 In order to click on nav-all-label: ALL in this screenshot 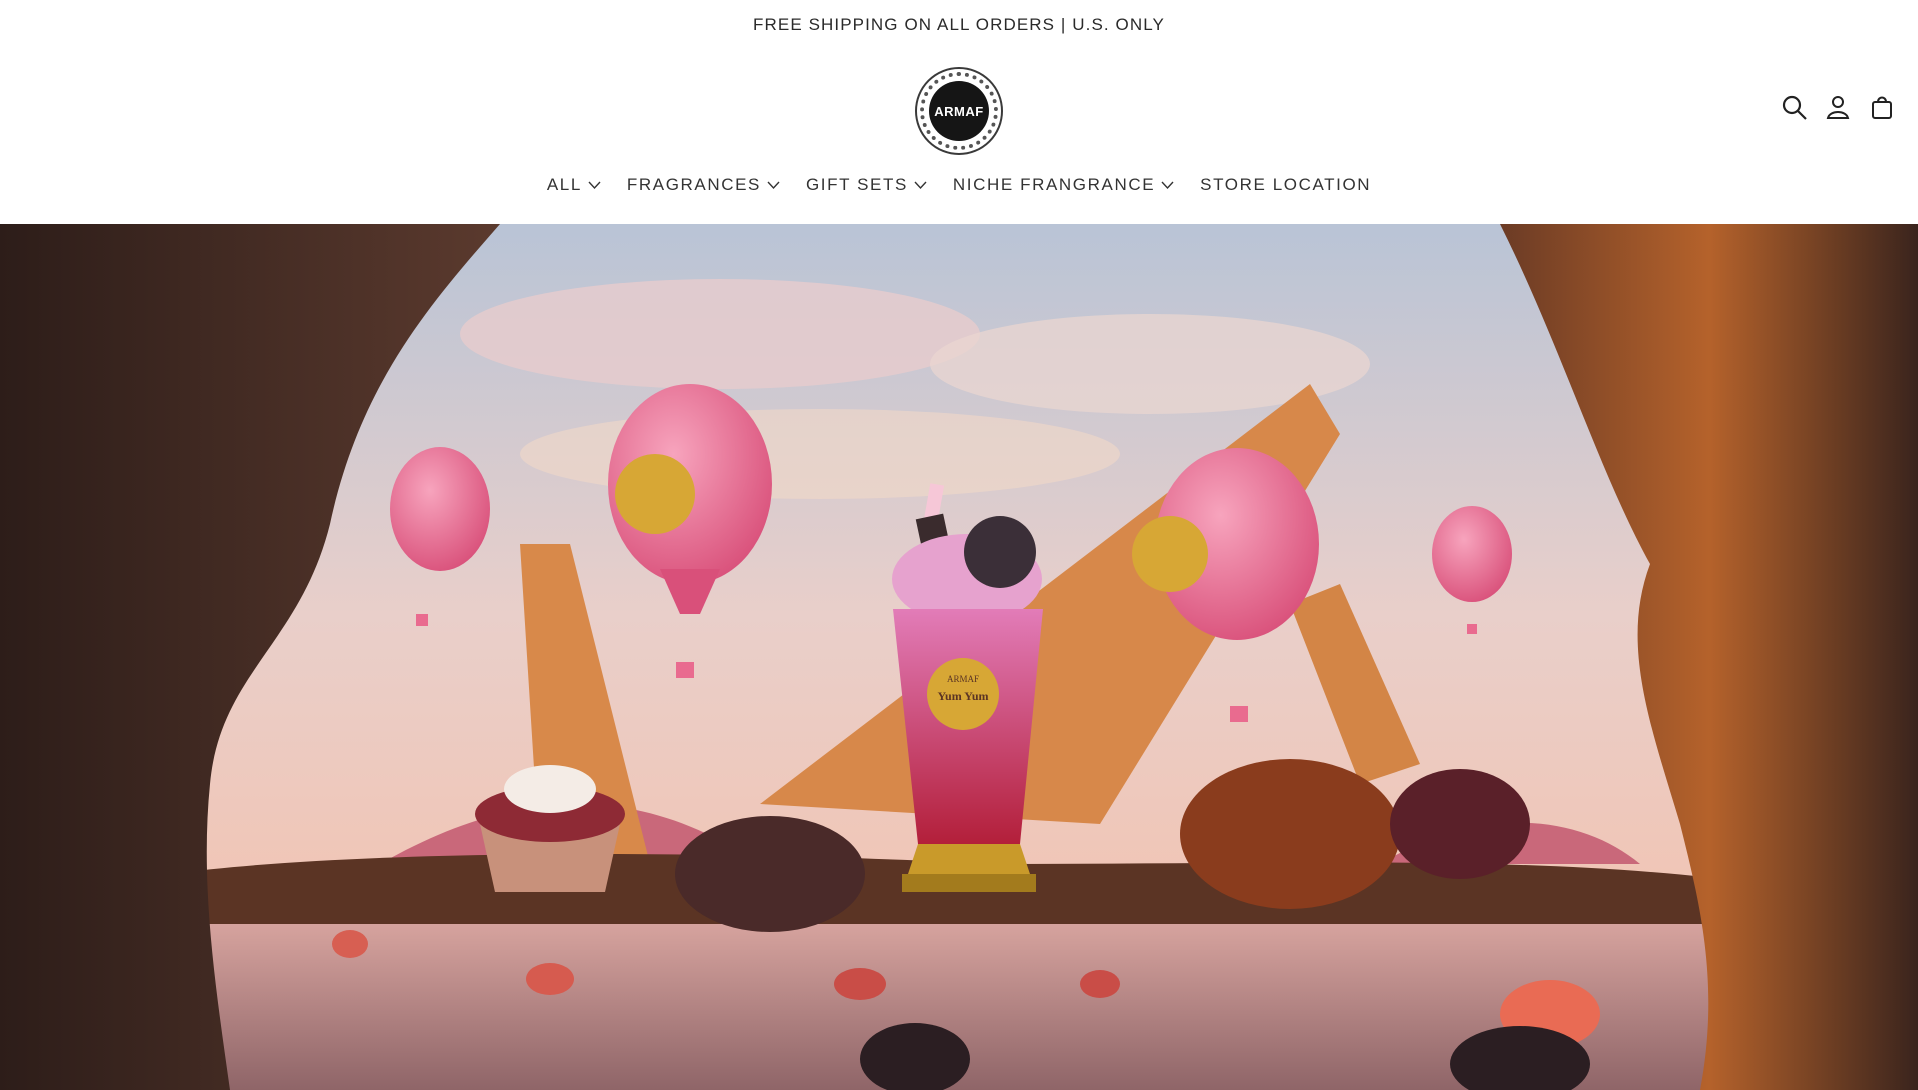, I will do `click(564, 184)`.